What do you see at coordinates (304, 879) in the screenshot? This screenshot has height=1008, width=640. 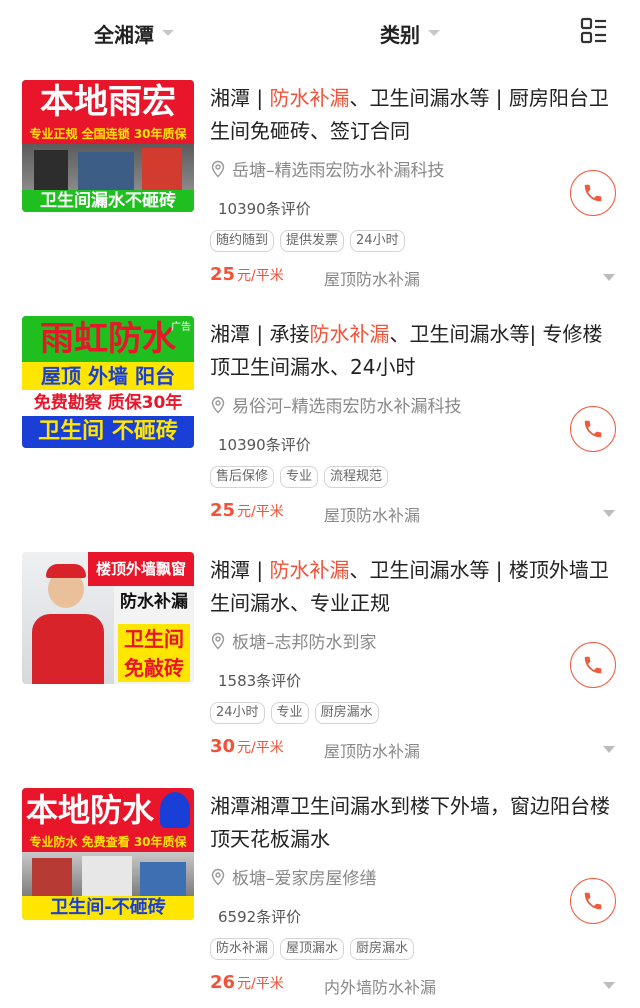 I see `item-location-text: 板塘–爱家房屋修缮` at bounding box center [304, 879].